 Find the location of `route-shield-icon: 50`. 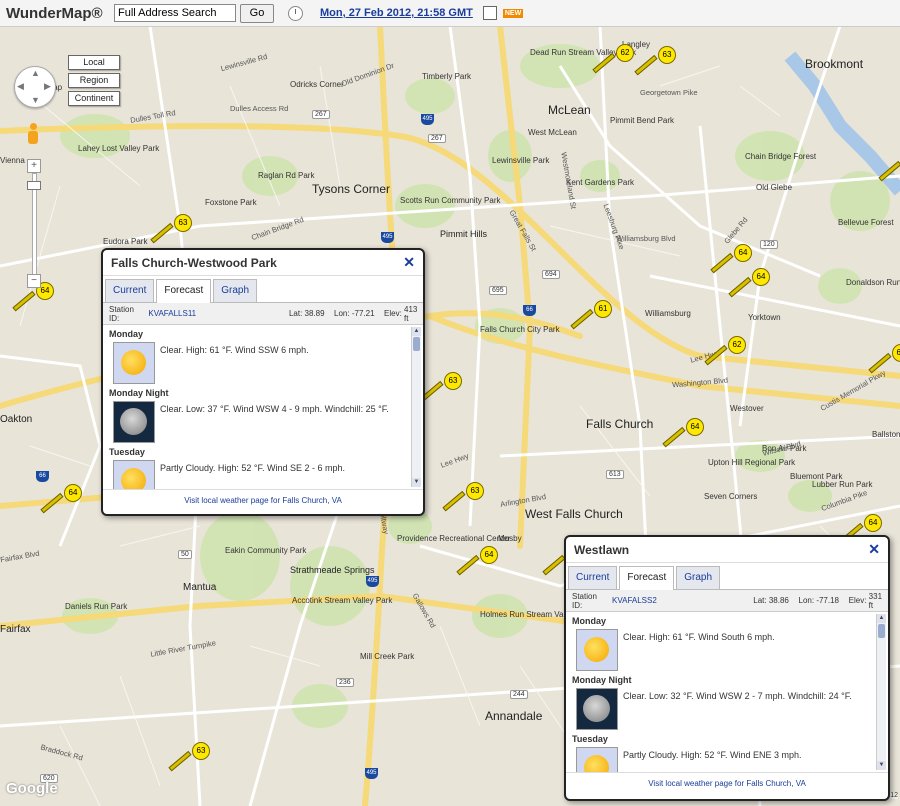

route-shield-icon: 50 is located at coordinates (185, 554).